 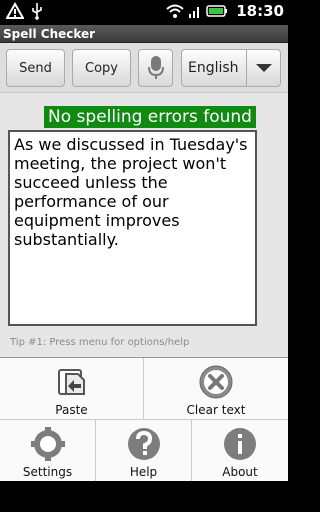 I want to click on language-select: English, so click(x=231, y=68).